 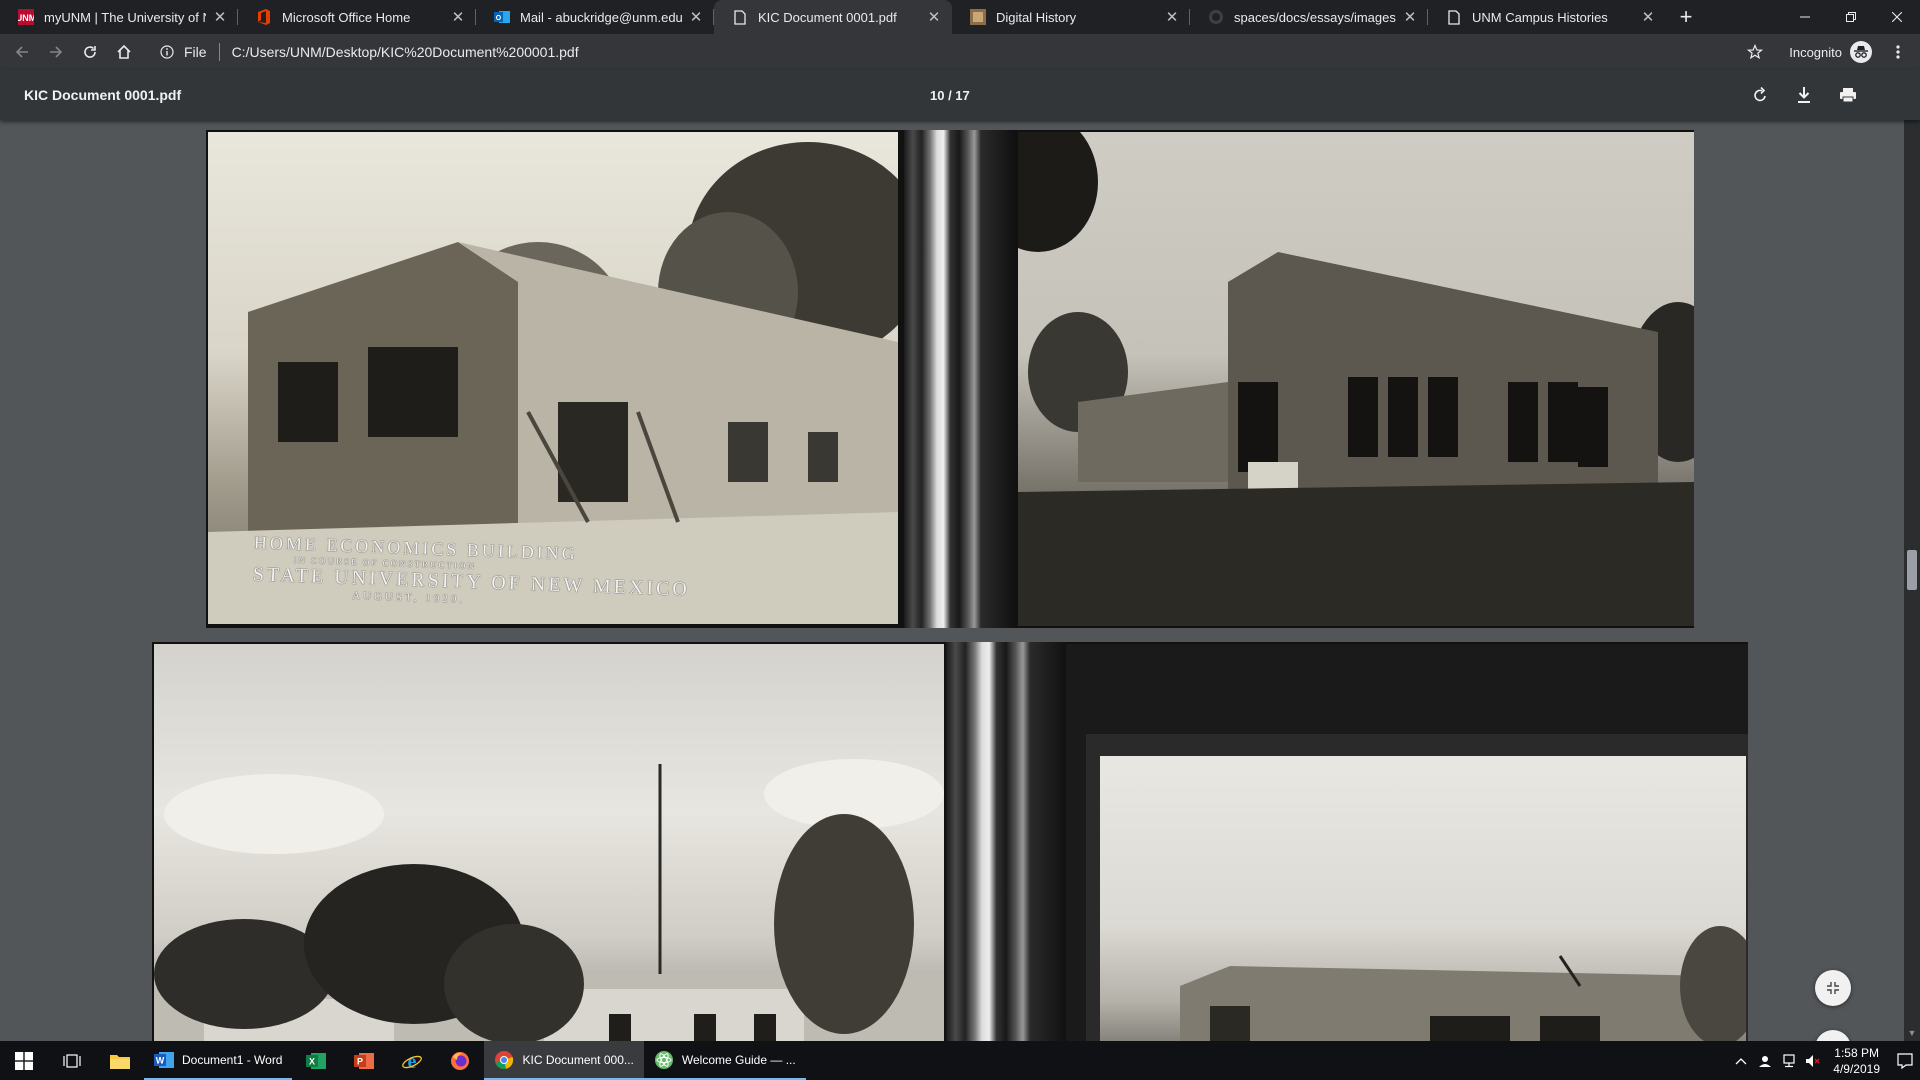 What do you see at coordinates (1789, 1060) in the screenshot?
I see `network-icon` at bounding box center [1789, 1060].